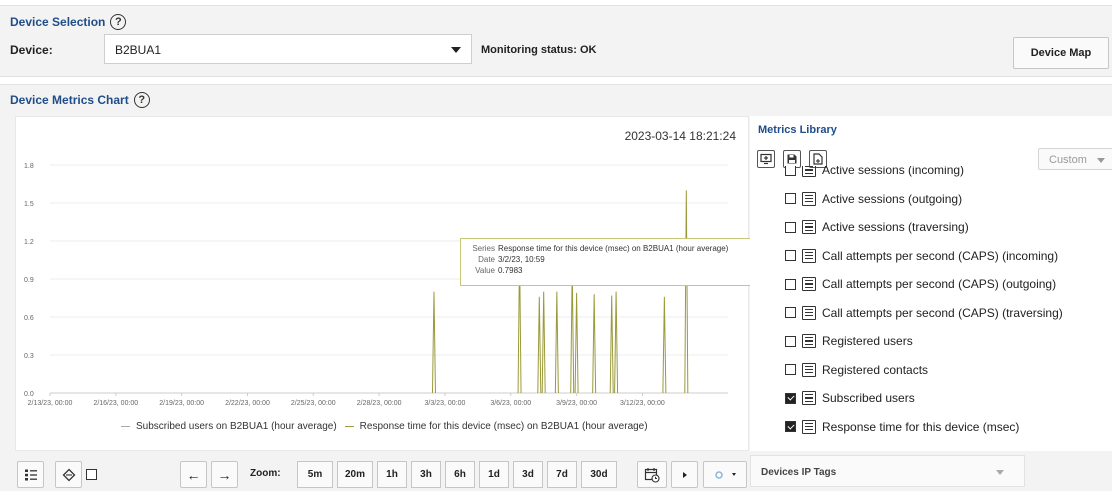 The width and height of the screenshot is (1112, 491). What do you see at coordinates (684, 474) in the screenshot?
I see `play-icon` at bounding box center [684, 474].